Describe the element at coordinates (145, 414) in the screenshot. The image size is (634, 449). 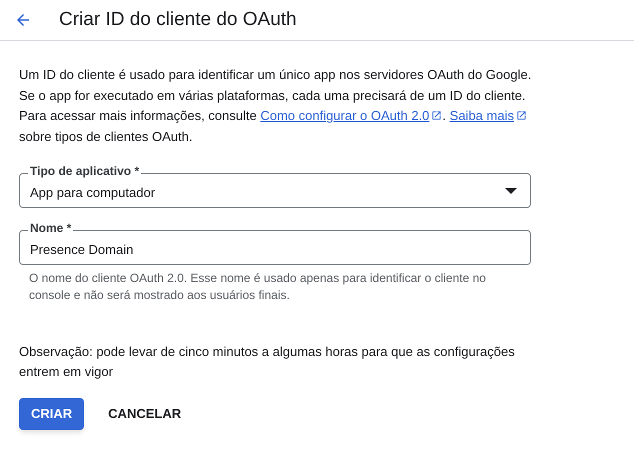
I see `cancel-button: CANCELAR` at that location.